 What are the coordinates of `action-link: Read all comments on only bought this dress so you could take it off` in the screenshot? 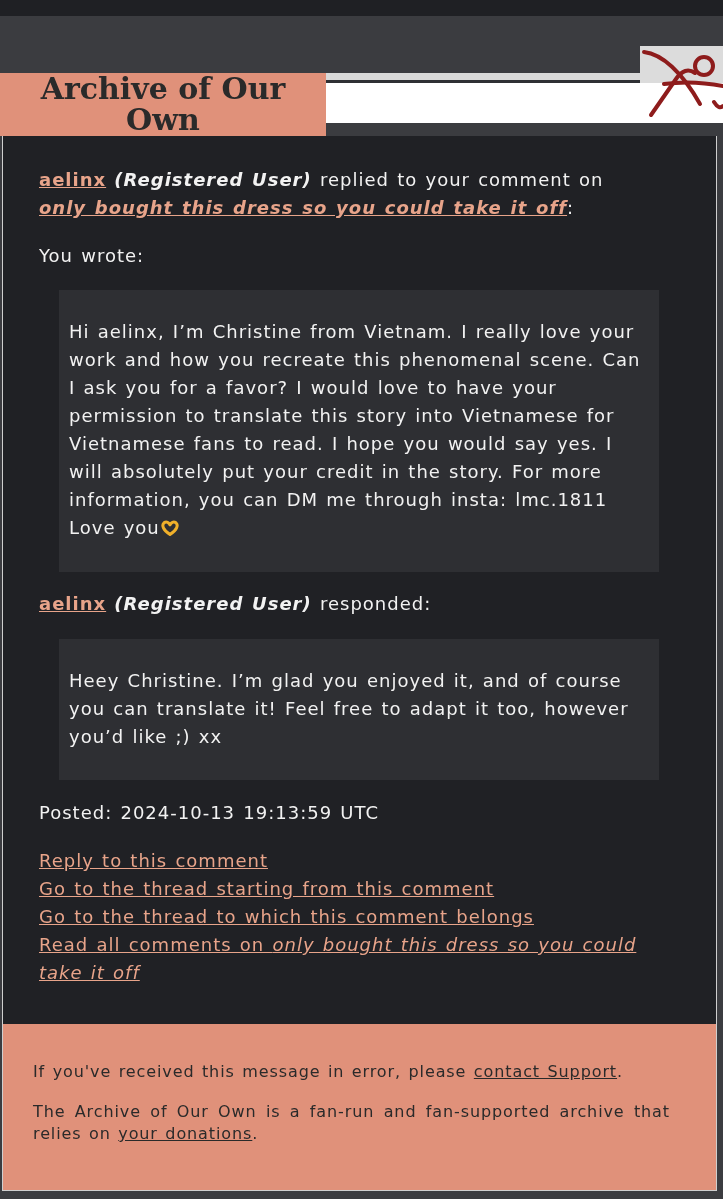 It's located at (359, 959).